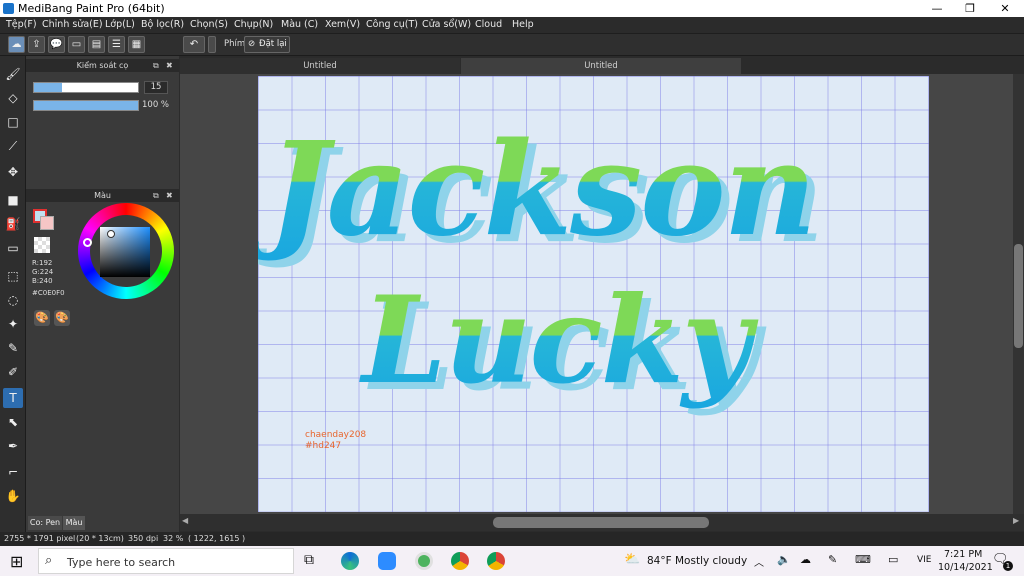  I want to click on menu-help: Help, so click(523, 24).